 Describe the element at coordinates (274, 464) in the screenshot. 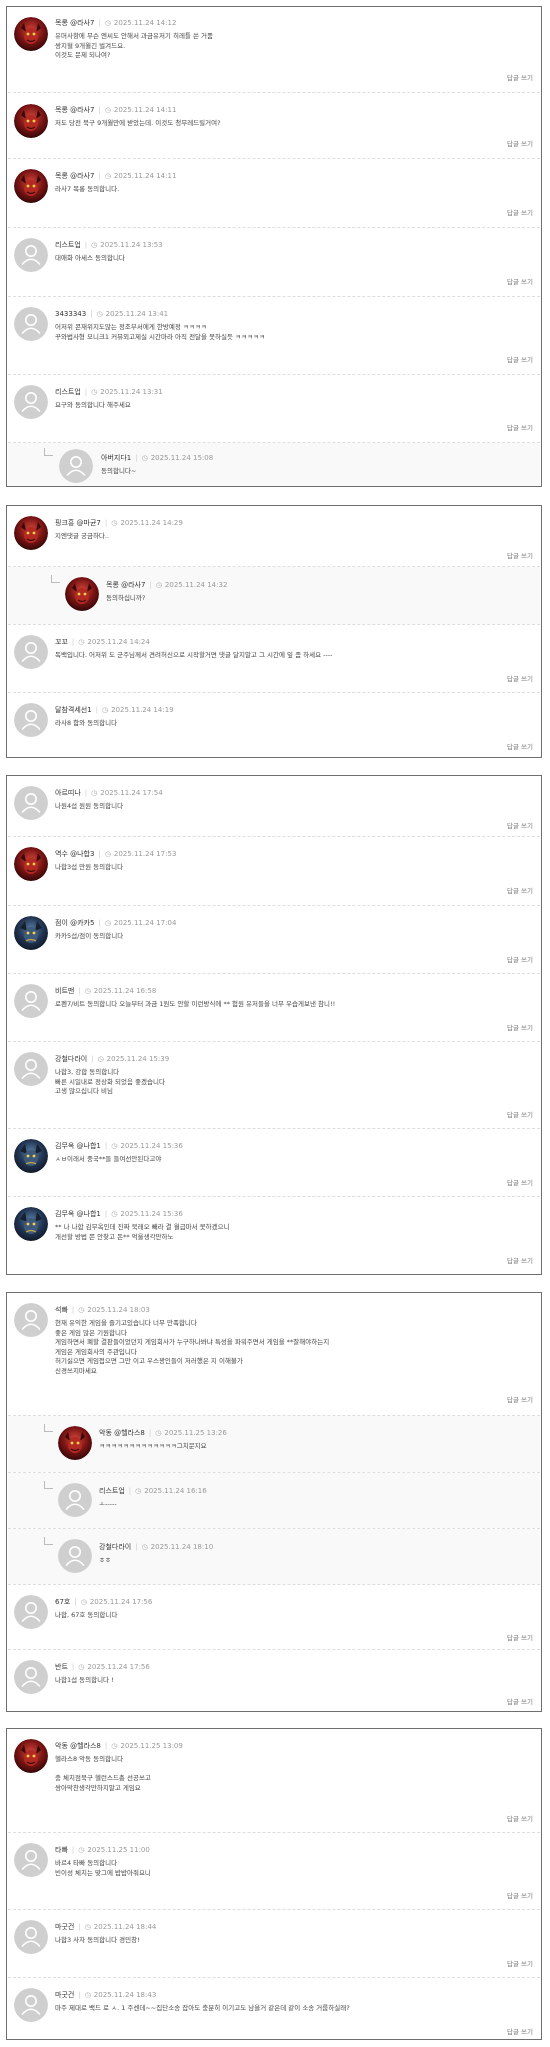

I see `reply-item: 아버지다1 | ◷ 2025.11.24 15:08 동의합니다~` at that location.